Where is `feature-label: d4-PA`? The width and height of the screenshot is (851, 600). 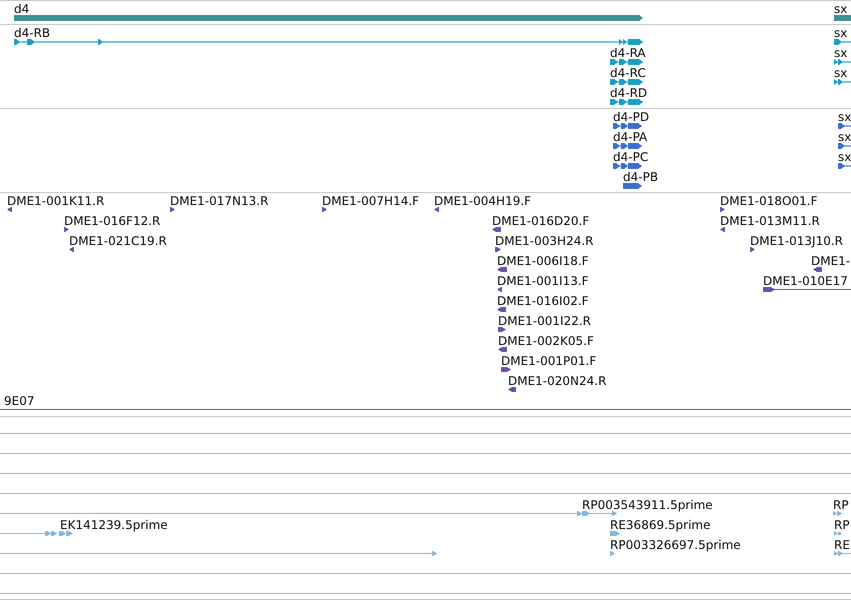
feature-label: d4-PA is located at coordinates (630, 137).